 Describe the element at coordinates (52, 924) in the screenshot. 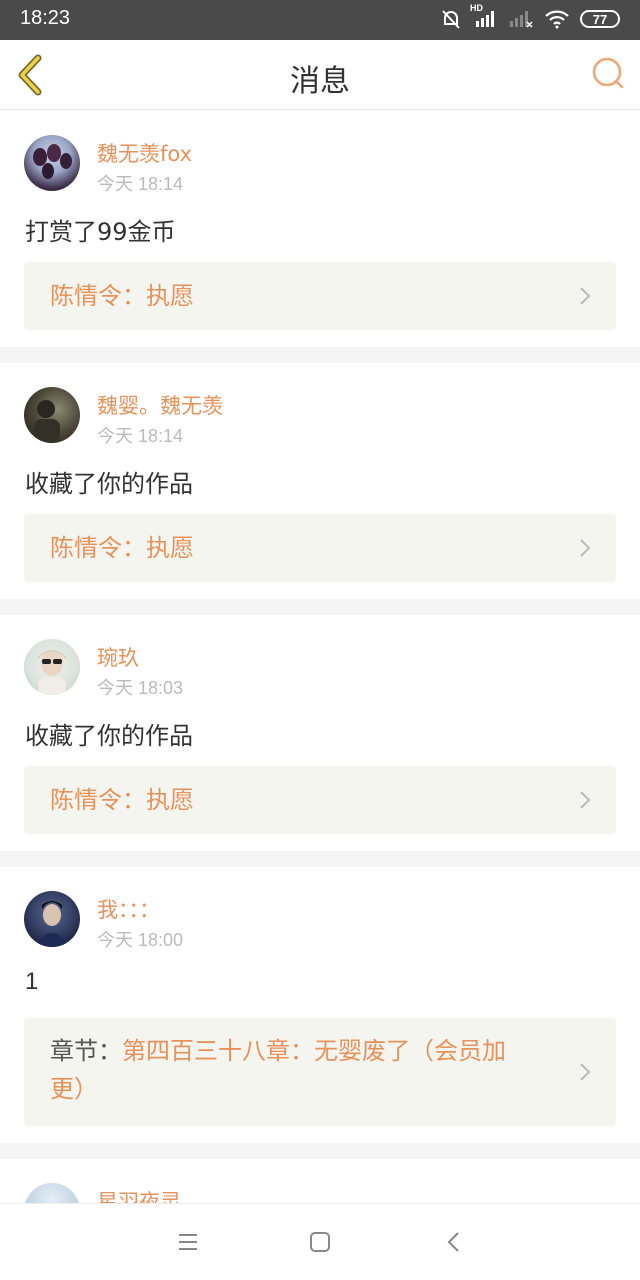

I see `costume-avatar-image` at that location.